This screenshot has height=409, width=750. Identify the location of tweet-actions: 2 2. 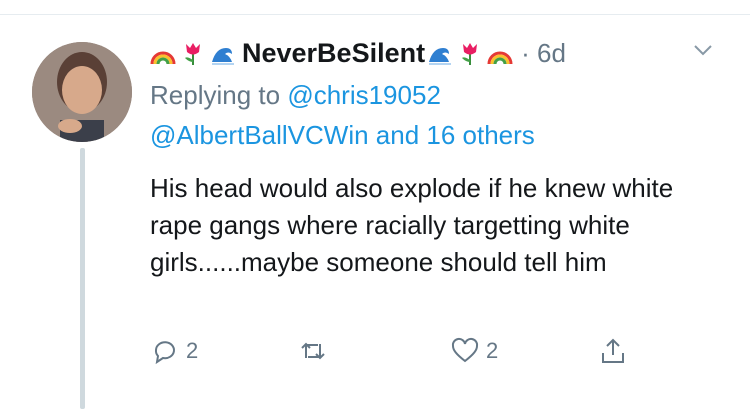
(400, 354).